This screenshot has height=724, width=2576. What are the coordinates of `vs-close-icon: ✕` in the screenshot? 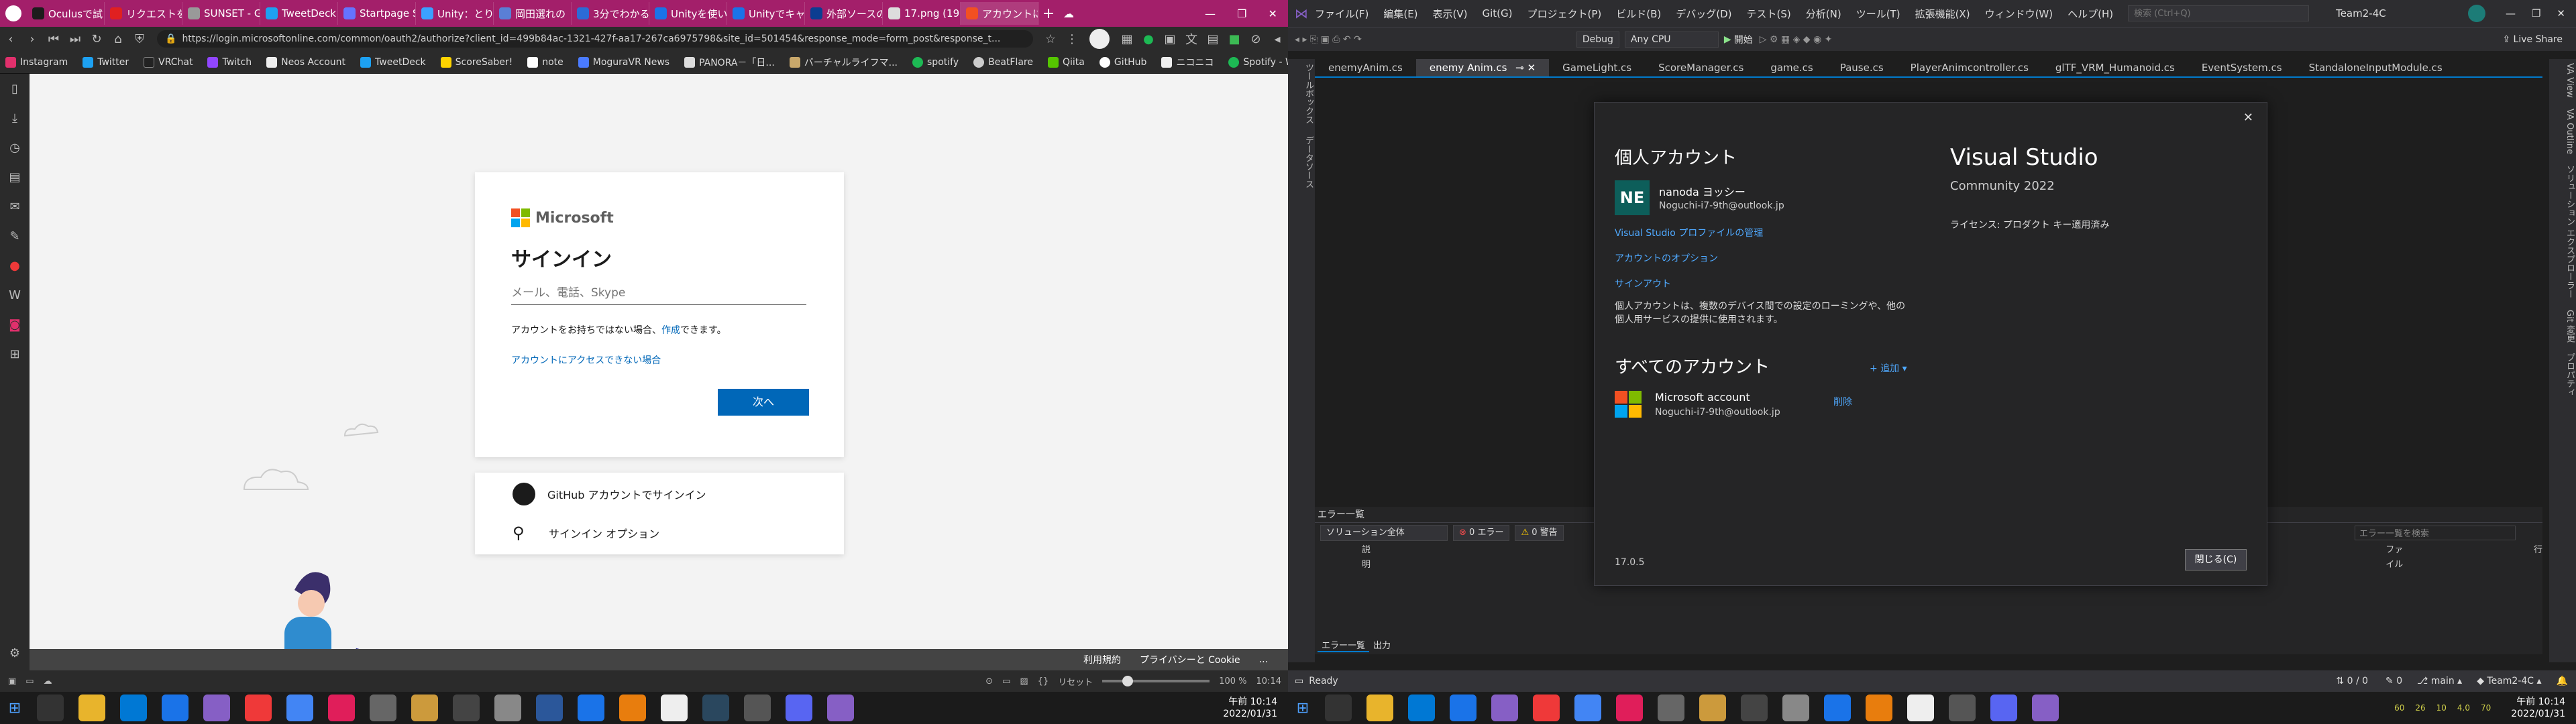 It's located at (2561, 13).